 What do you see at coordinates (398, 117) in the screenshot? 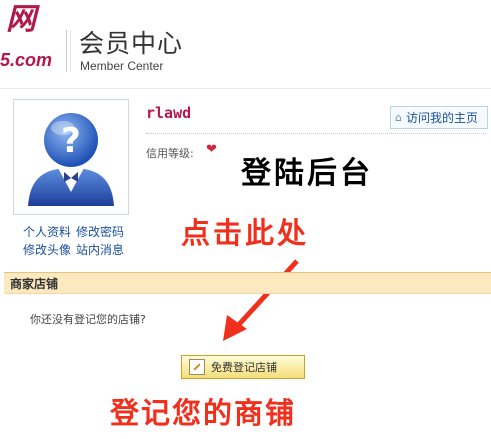
I see `house-icon: ⌂` at bounding box center [398, 117].